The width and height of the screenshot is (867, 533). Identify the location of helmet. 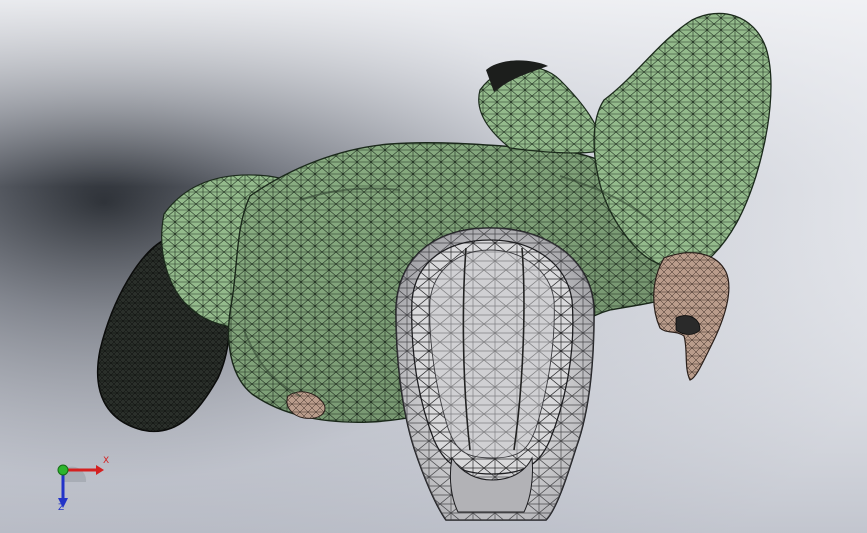
(495, 374).